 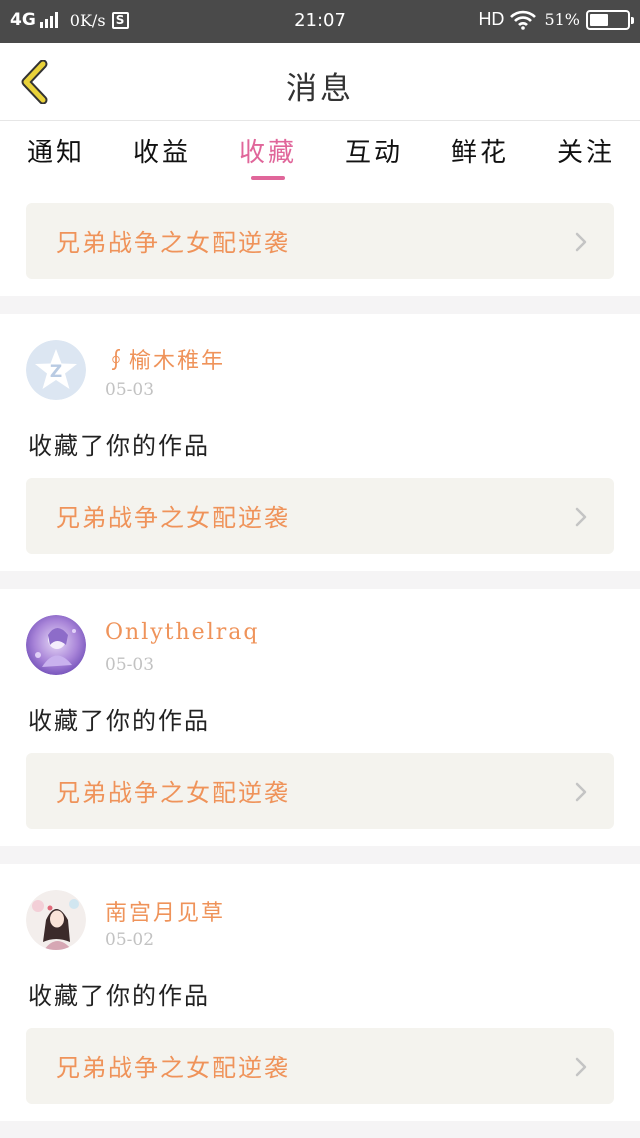 I want to click on user-name: 南宫月见草, so click(x=165, y=911).